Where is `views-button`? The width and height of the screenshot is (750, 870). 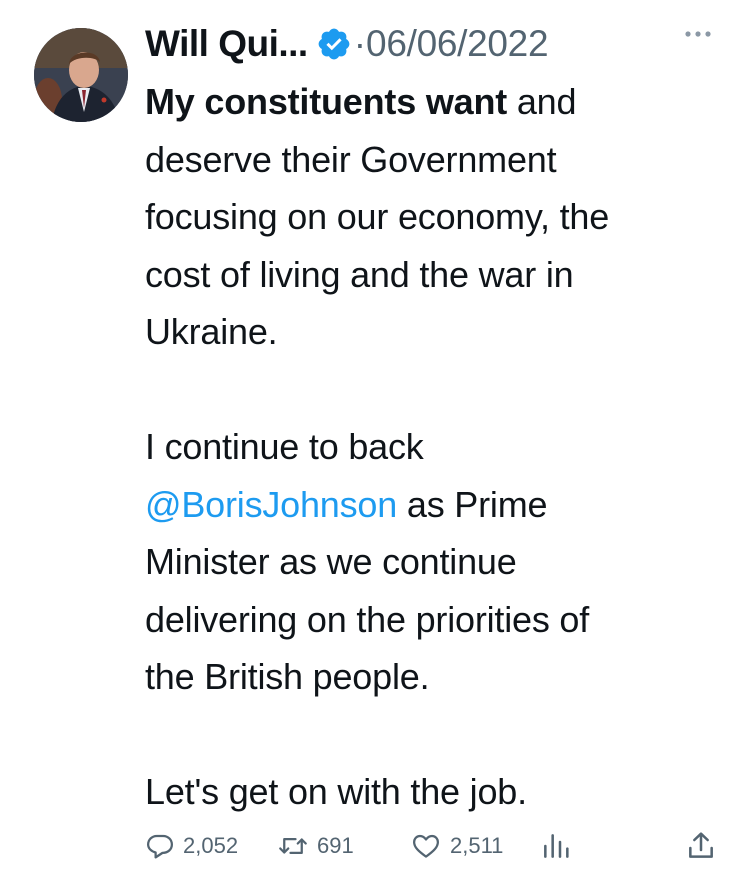
views-button is located at coordinates (556, 846).